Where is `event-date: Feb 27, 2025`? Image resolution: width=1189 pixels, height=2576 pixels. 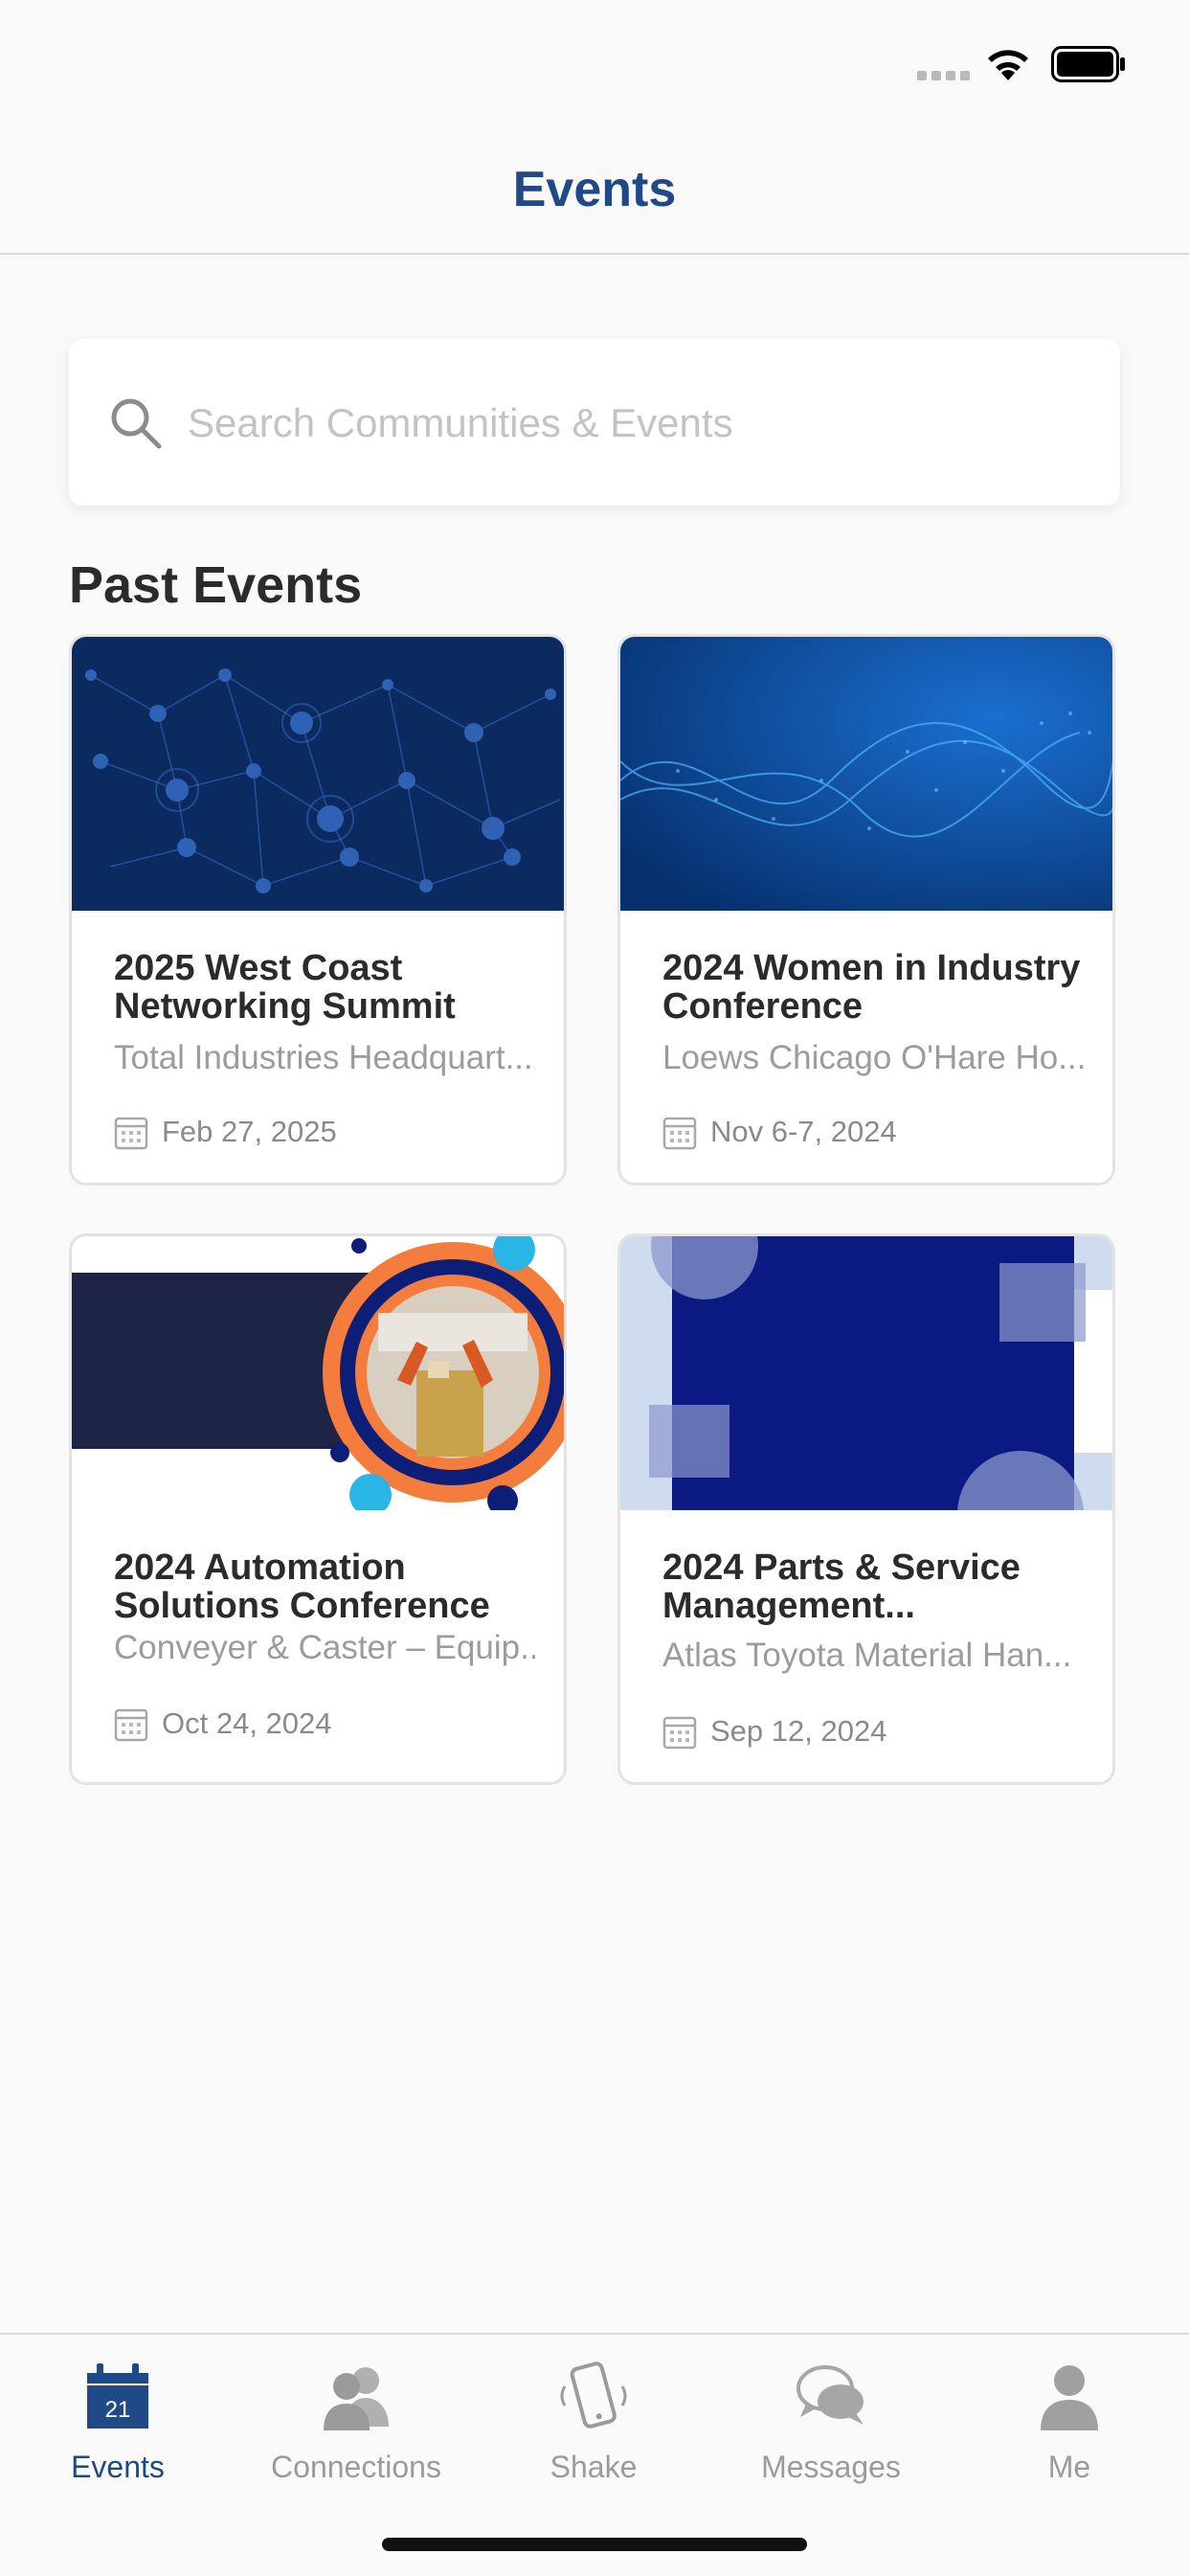 event-date: Feb 27, 2025 is located at coordinates (249, 1131).